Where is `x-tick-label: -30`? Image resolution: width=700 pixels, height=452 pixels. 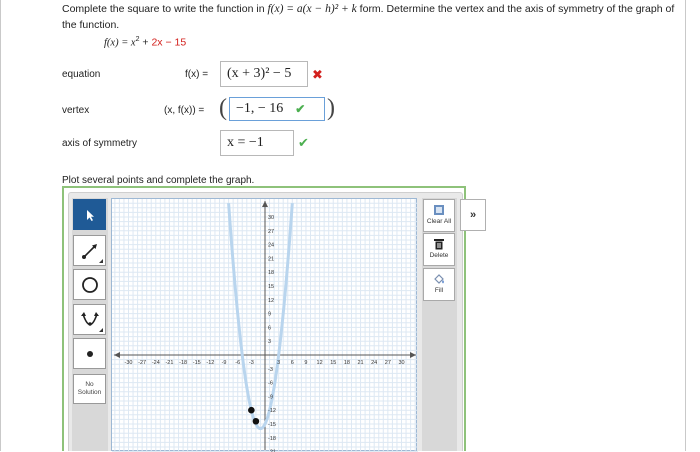 x-tick-label: -30 is located at coordinates (129, 363).